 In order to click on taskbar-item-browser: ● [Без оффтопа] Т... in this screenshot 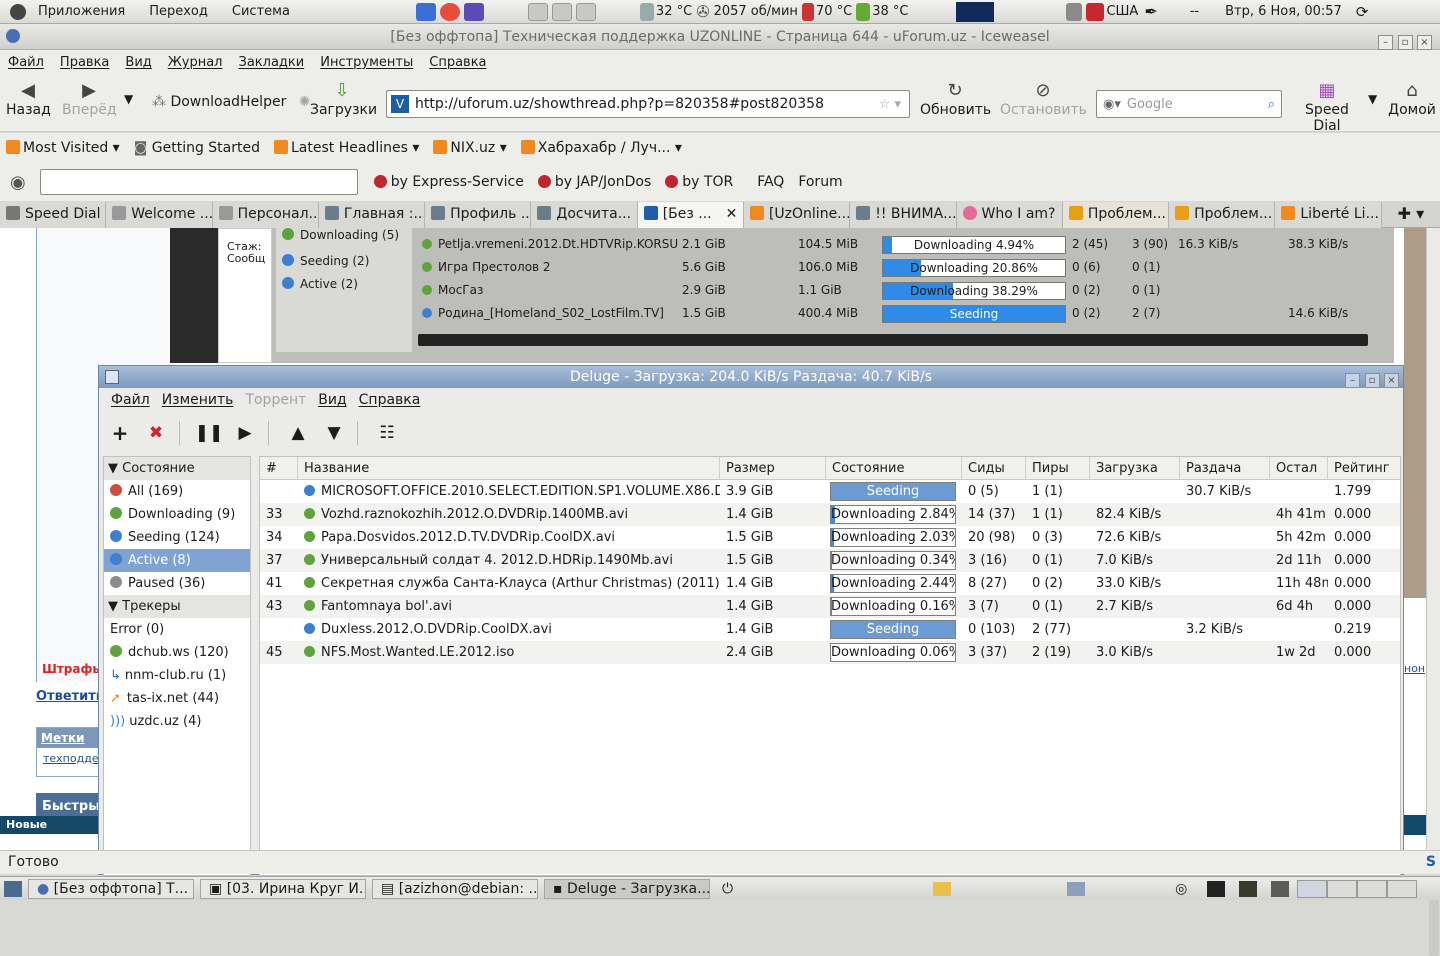, I will do `click(111, 889)`.